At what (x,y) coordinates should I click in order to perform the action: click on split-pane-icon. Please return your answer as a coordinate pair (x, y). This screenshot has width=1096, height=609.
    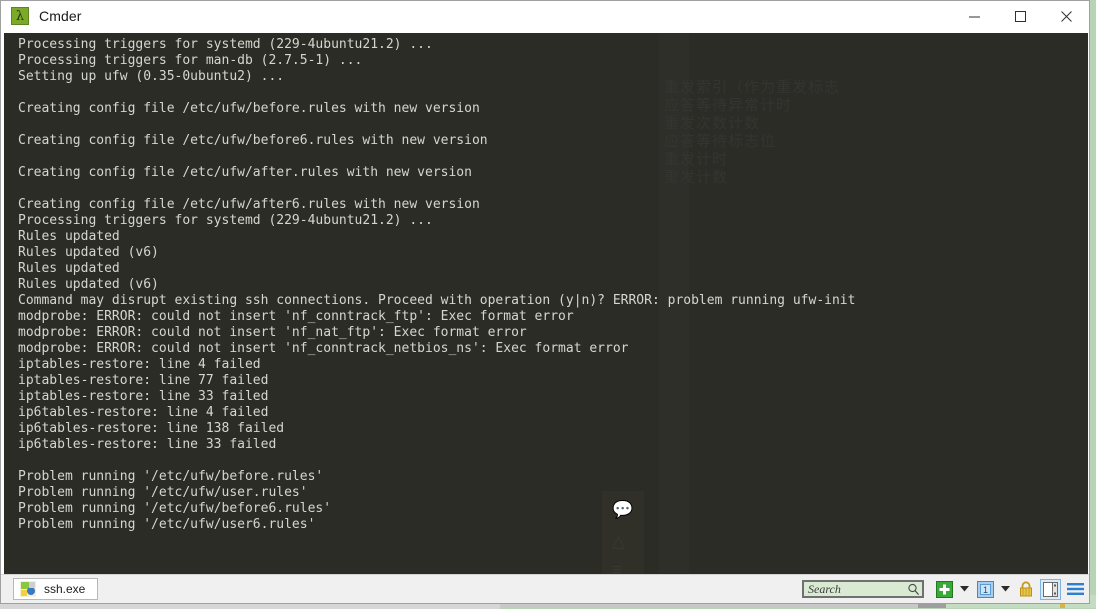
    Looking at the image, I should click on (1050, 589).